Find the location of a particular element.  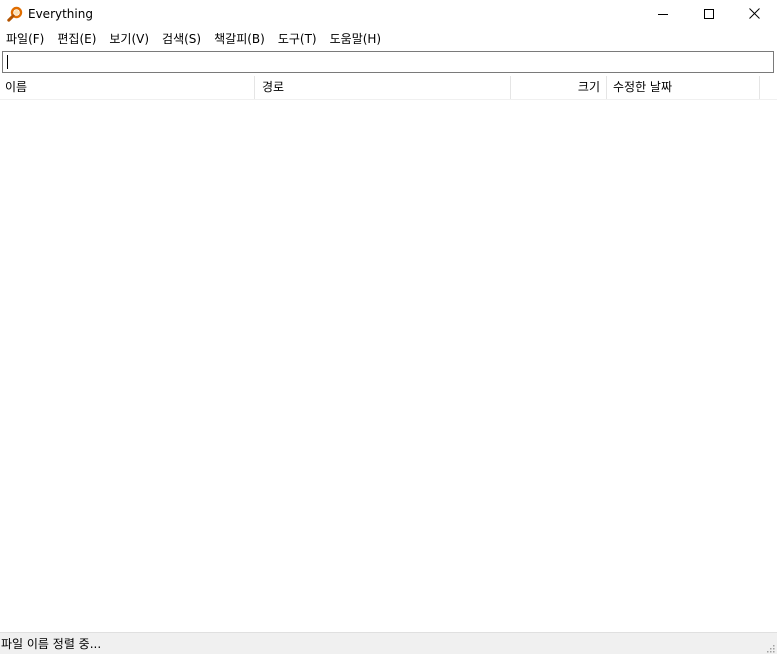

menu-bookmarks: 책갈피(B) is located at coordinates (240, 39).